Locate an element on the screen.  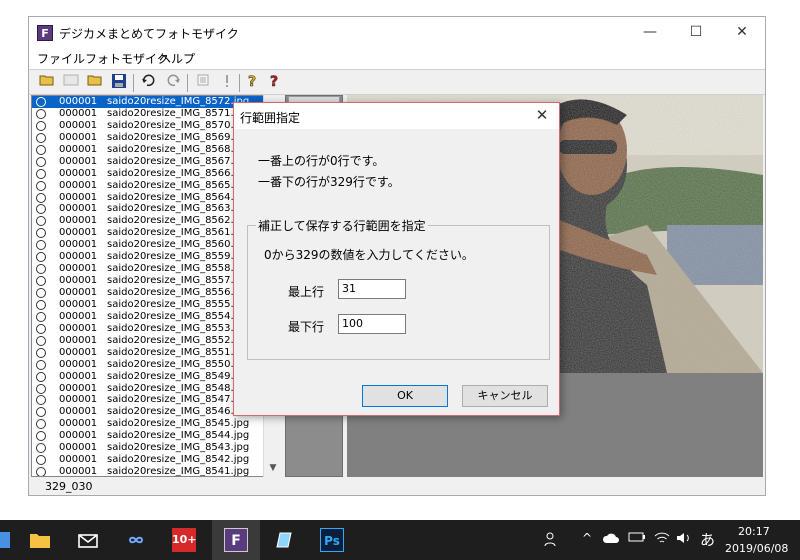
open-folder-icon is located at coordinates (47, 83).